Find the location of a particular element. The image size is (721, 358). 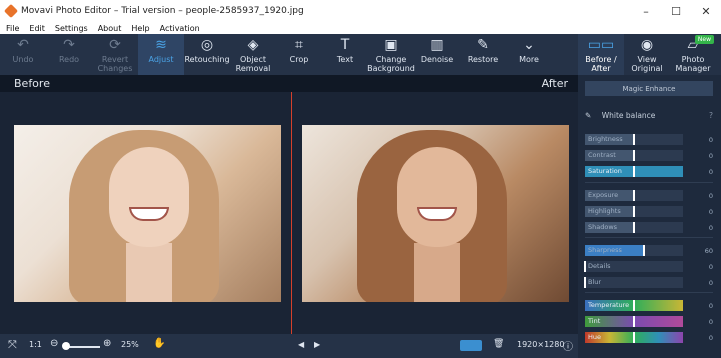

contrast-slider: Contrast is located at coordinates (634, 155).